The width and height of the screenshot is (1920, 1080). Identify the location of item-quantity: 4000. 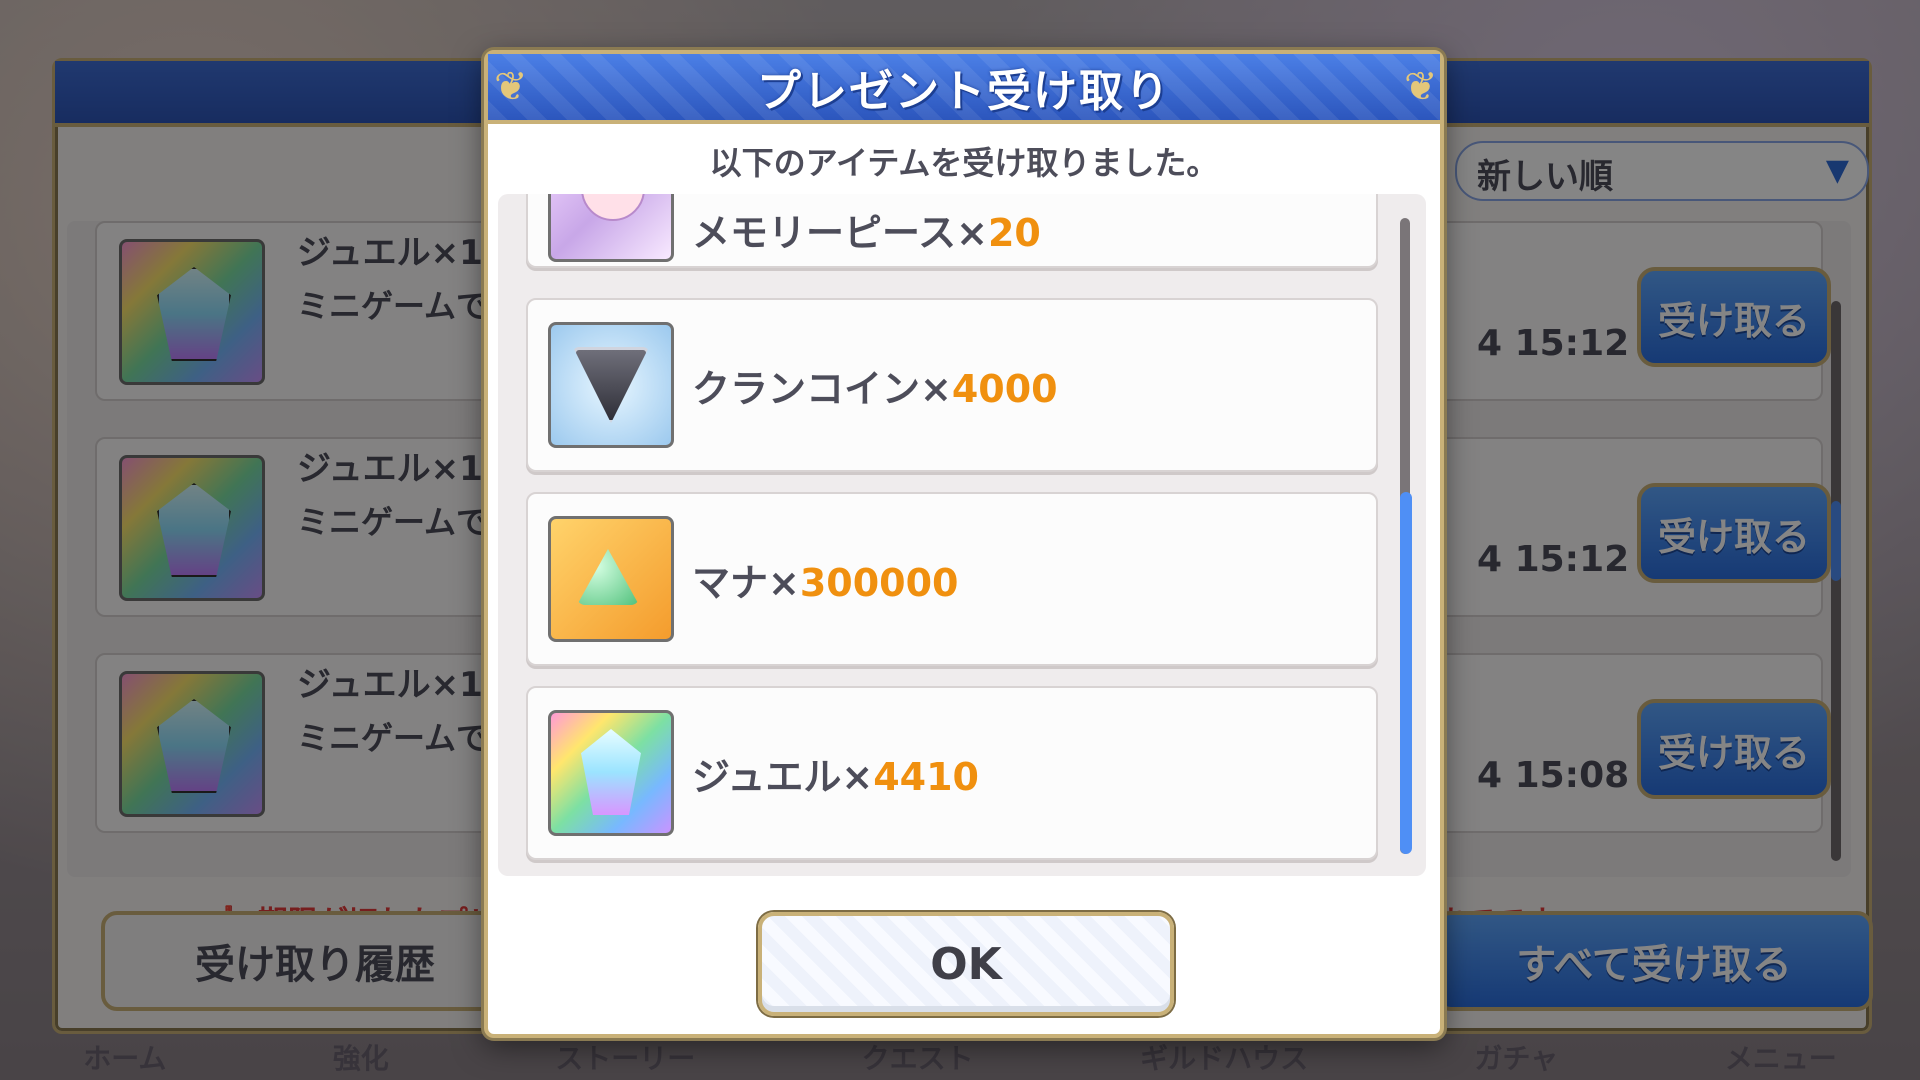
(1004, 389).